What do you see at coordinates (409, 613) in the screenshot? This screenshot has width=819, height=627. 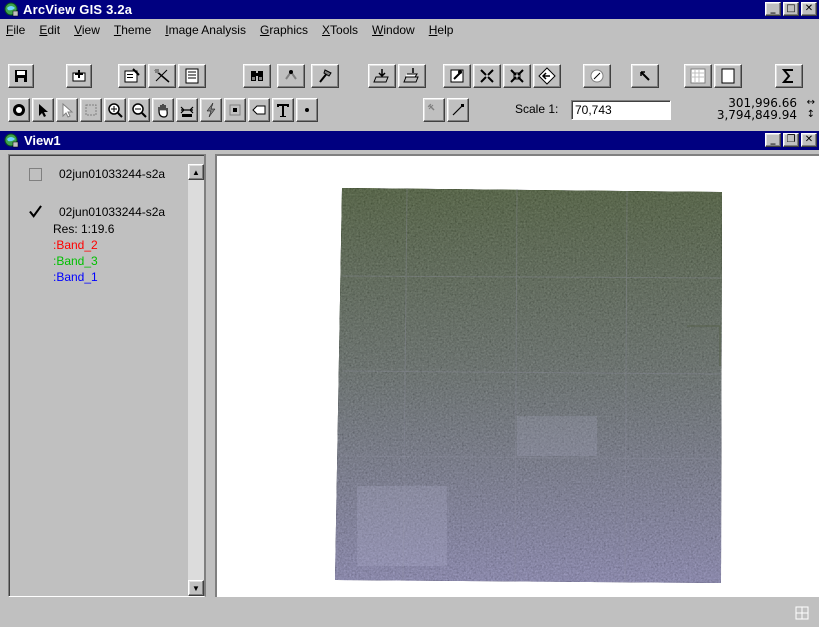 I see `status-bar` at bounding box center [409, 613].